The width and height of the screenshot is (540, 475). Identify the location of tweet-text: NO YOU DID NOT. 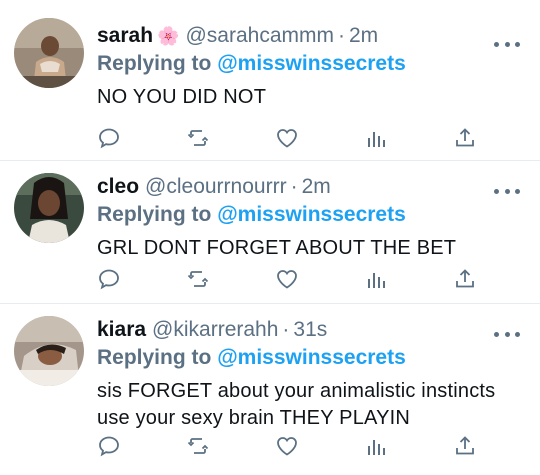
(182, 97).